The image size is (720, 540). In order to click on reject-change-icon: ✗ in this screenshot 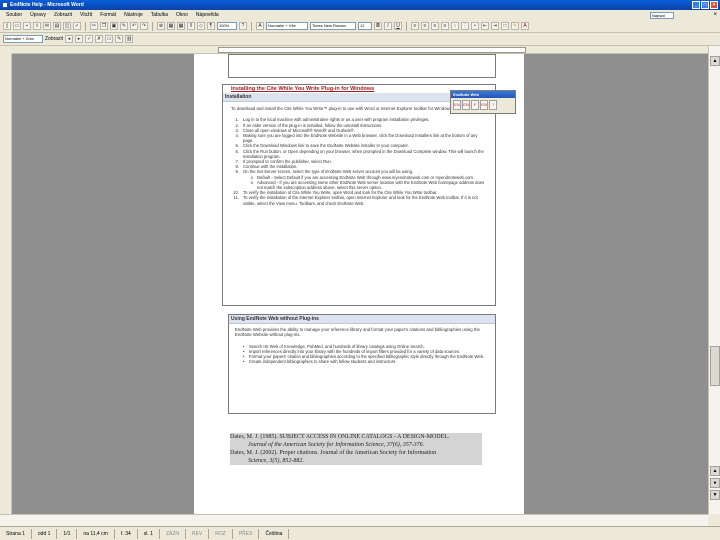, I will do `click(99, 39)`.